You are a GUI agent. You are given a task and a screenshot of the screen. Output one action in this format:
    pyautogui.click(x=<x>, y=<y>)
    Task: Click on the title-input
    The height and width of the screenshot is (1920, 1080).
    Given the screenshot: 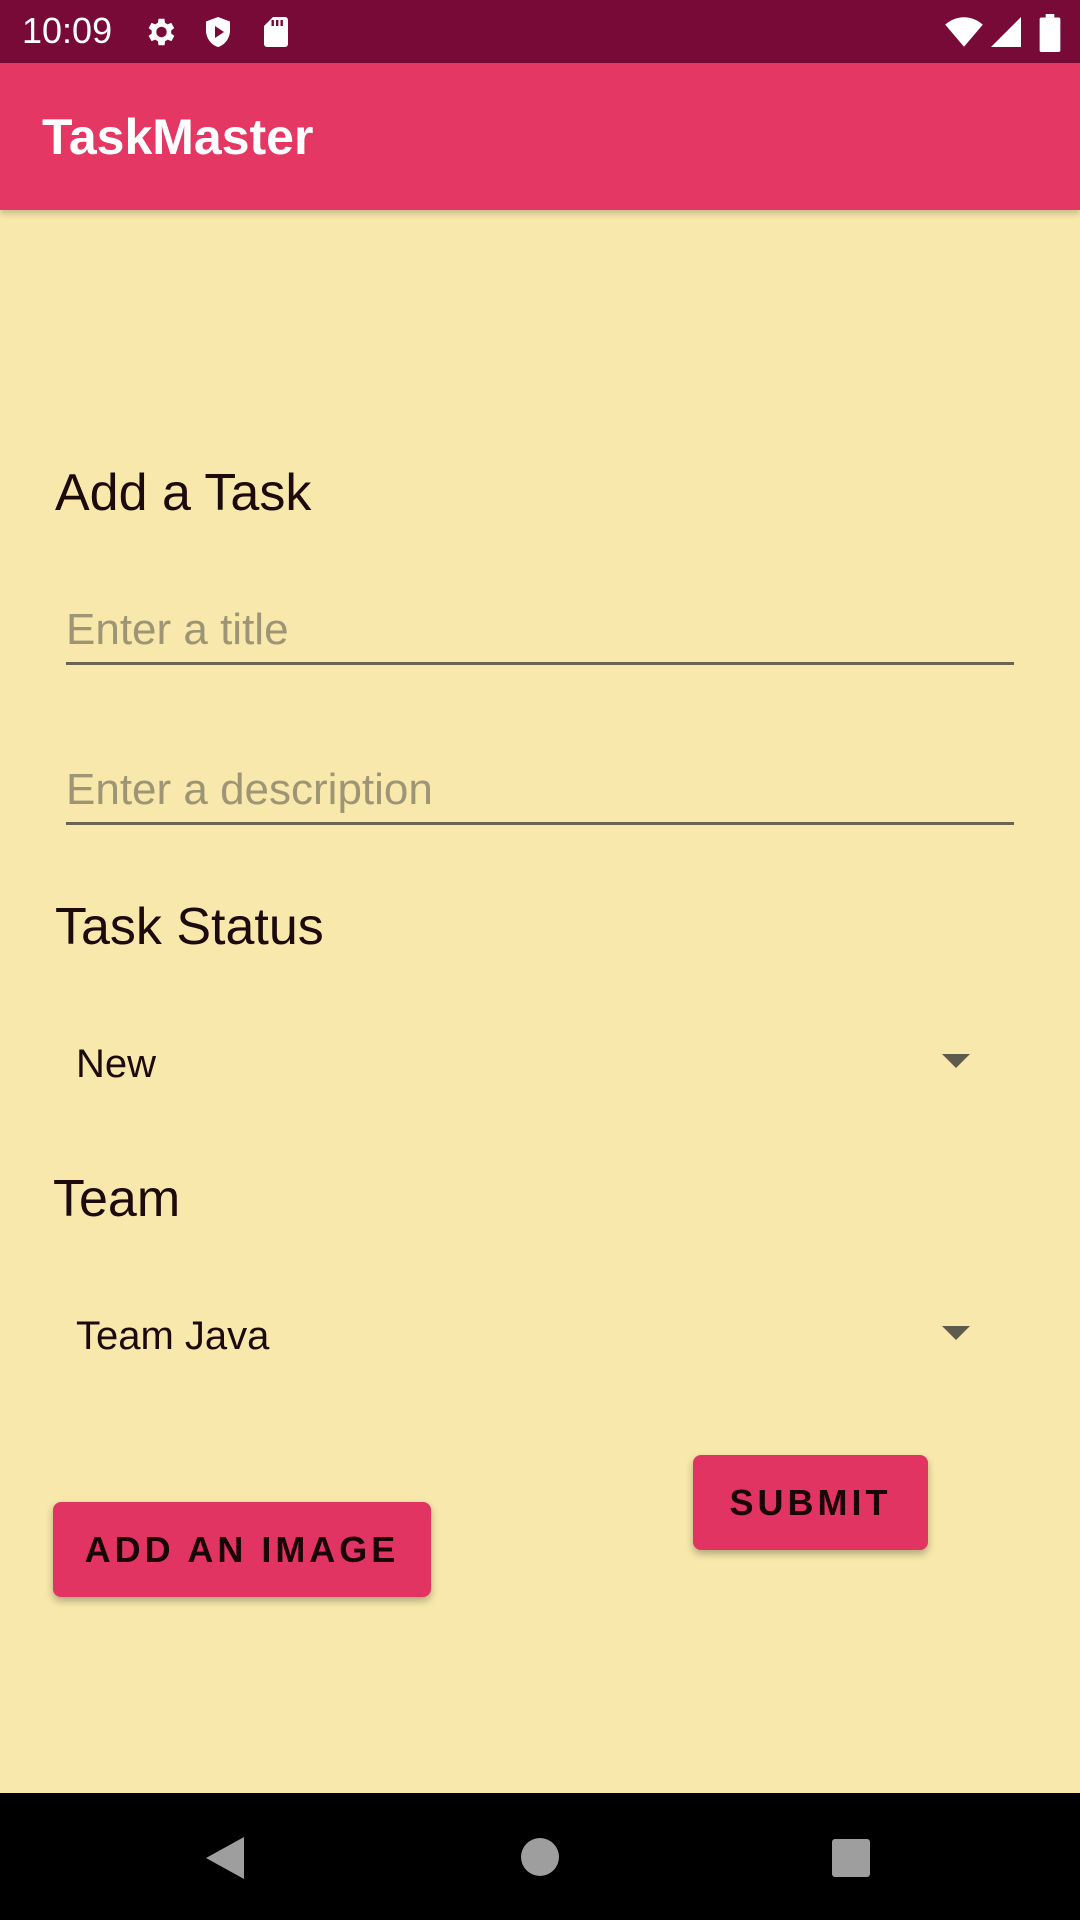 What is the action you would take?
    pyautogui.click(x=540, y=631)
    